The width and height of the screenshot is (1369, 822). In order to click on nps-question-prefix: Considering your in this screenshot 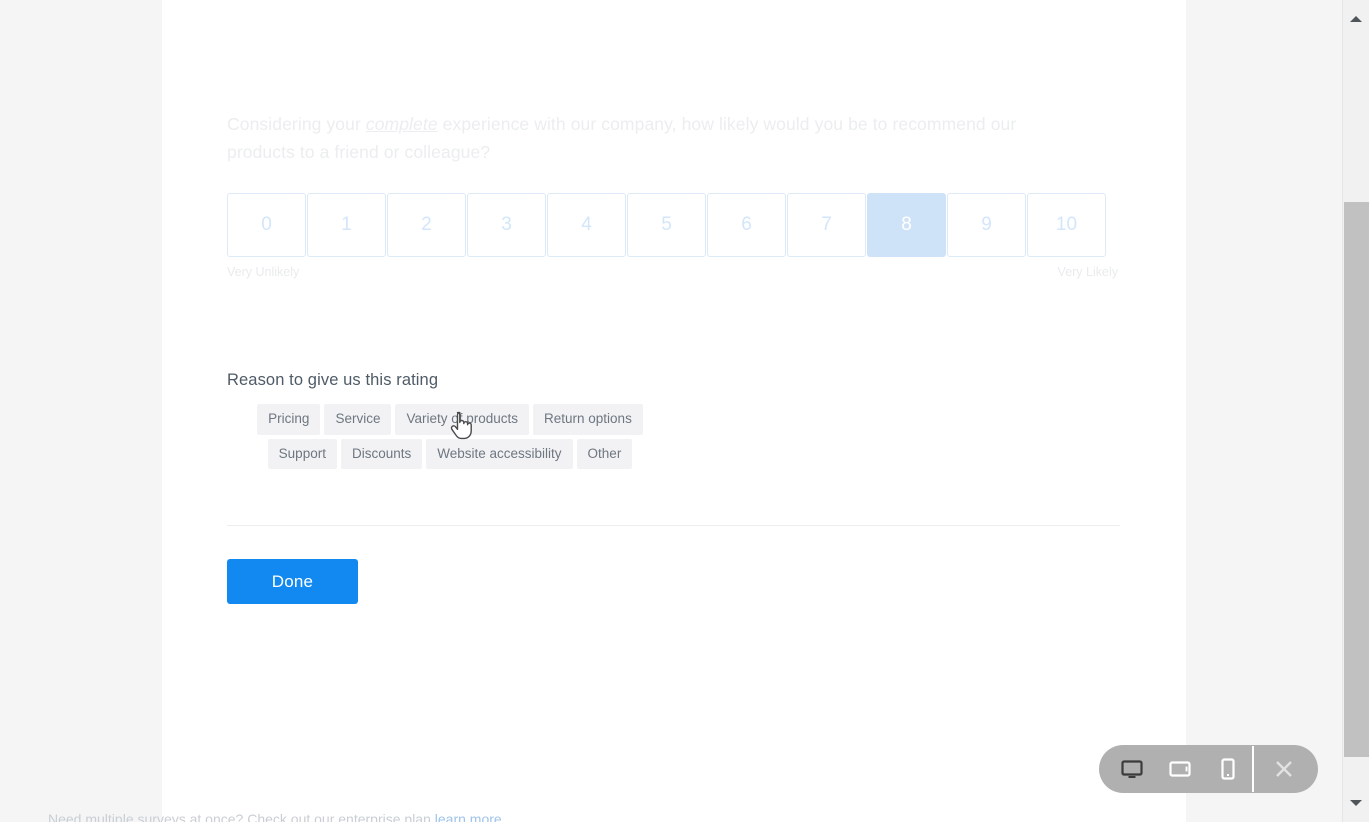, I will do `click(296, 124)`.